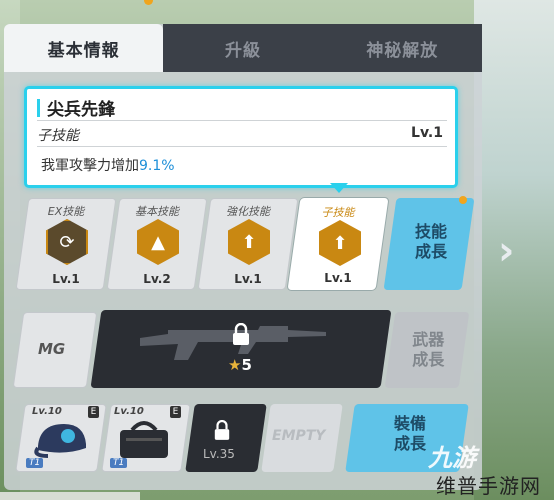  I want to click on tab-upgrade-label: 升級, so click(242, 50).